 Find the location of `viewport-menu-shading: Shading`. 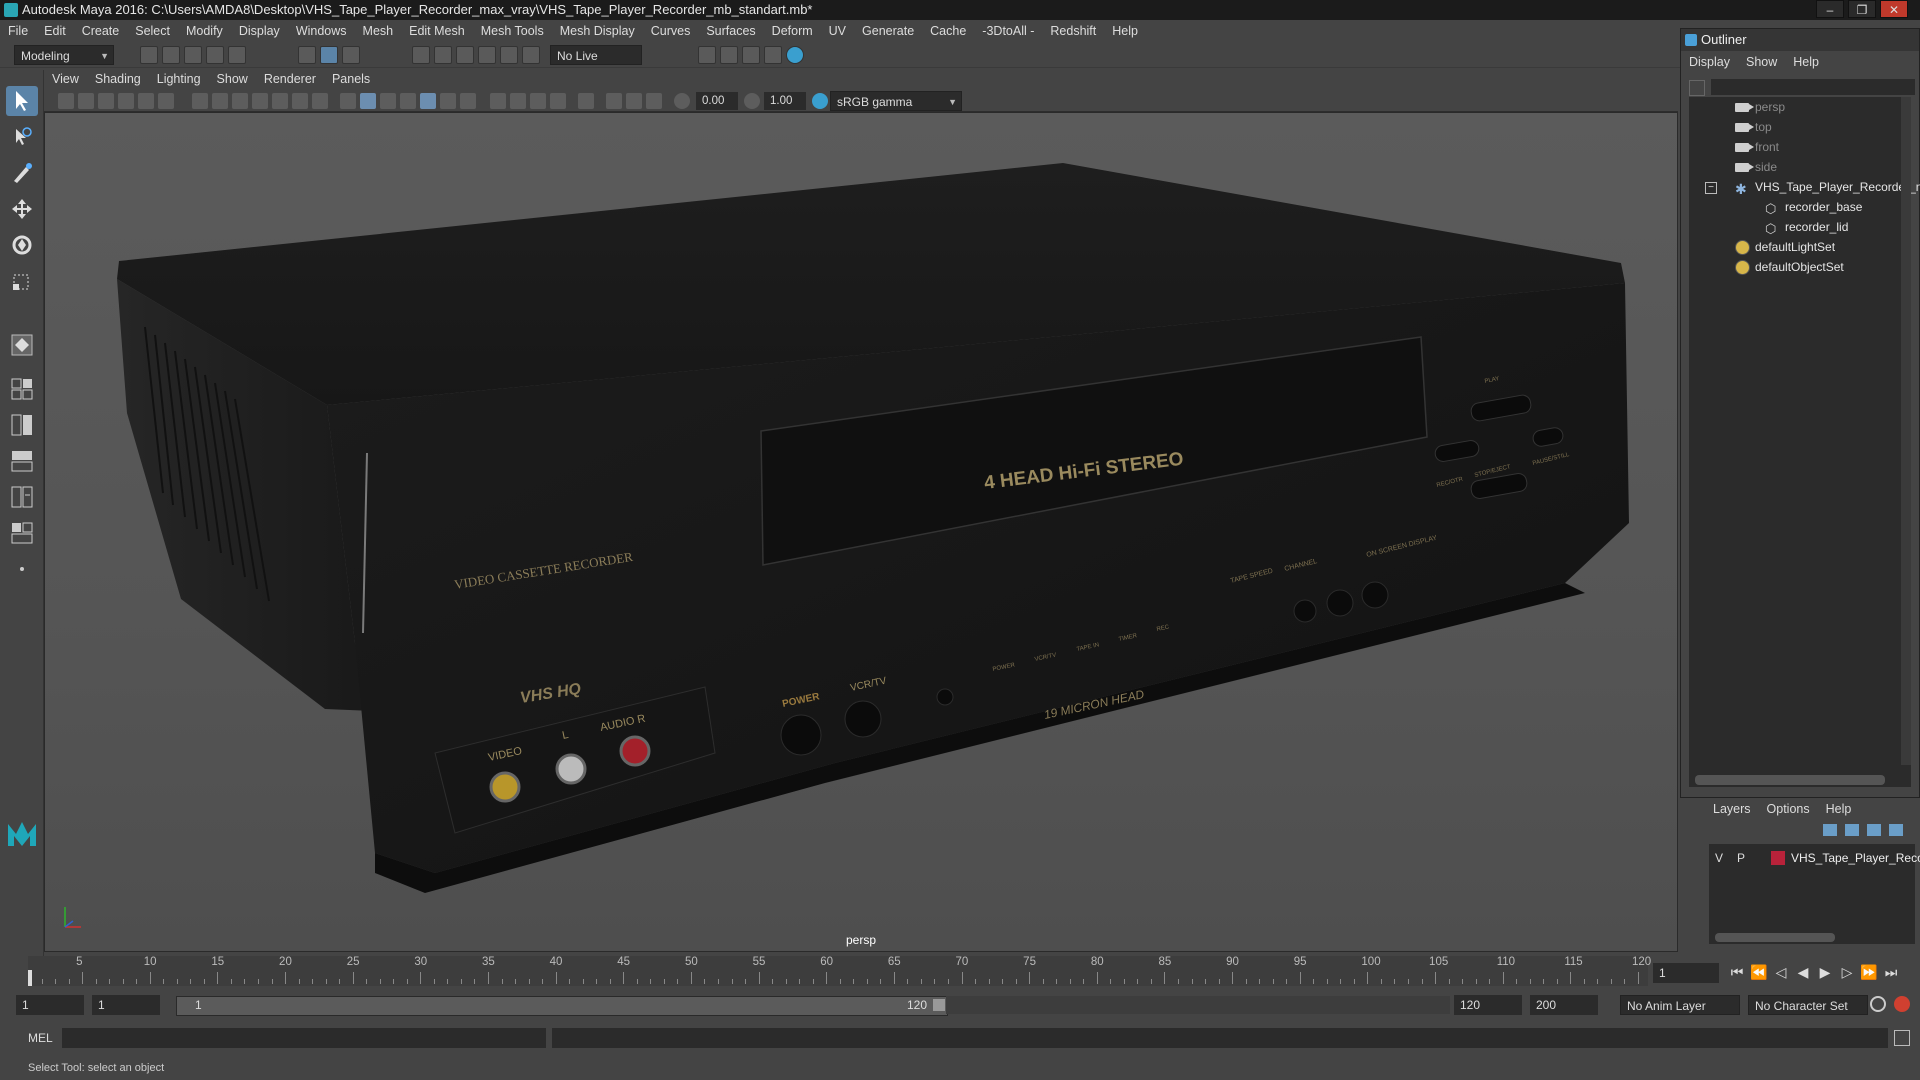

viewport-menu-shading: Shading is located at coordinates (118, 79).